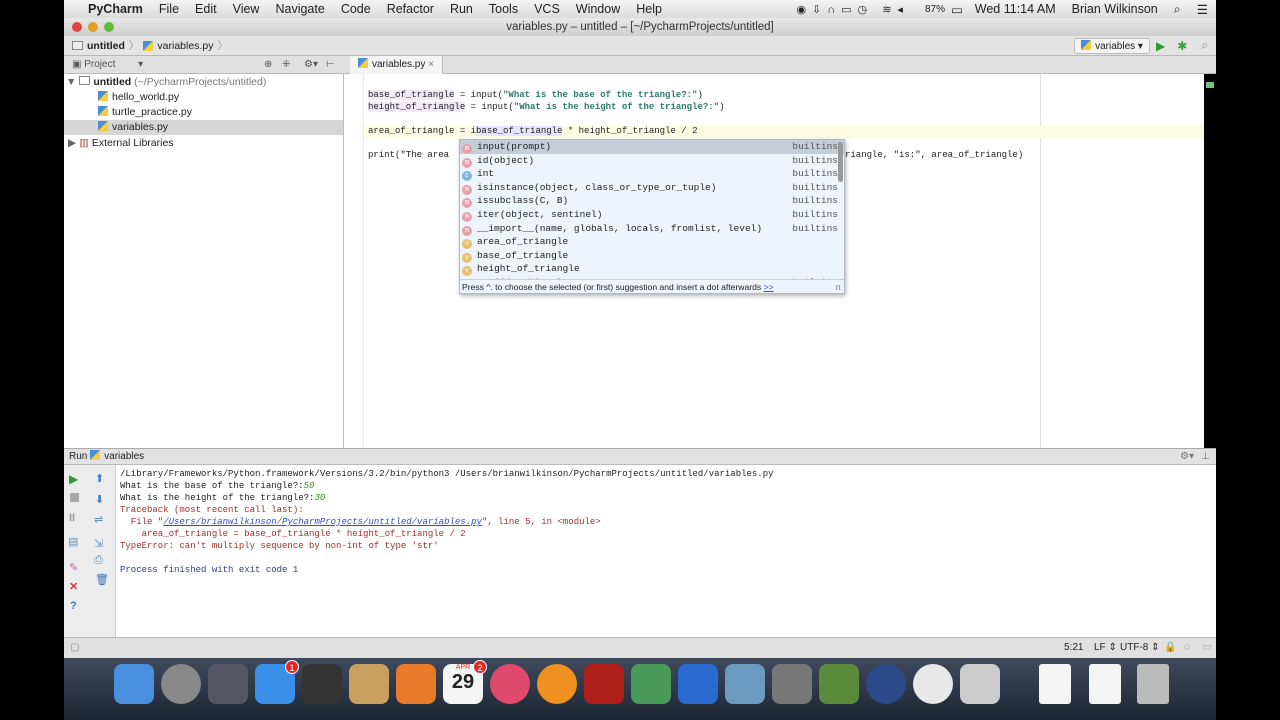  I want to click on expand-arrow-icon: ▶, so click(73, 143).